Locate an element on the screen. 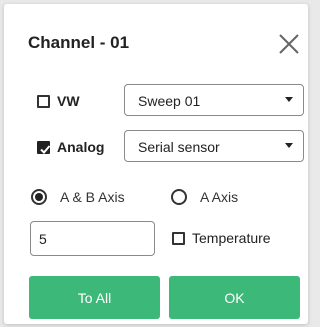  analog-checkbox-box is located at coordinates (44, 147).